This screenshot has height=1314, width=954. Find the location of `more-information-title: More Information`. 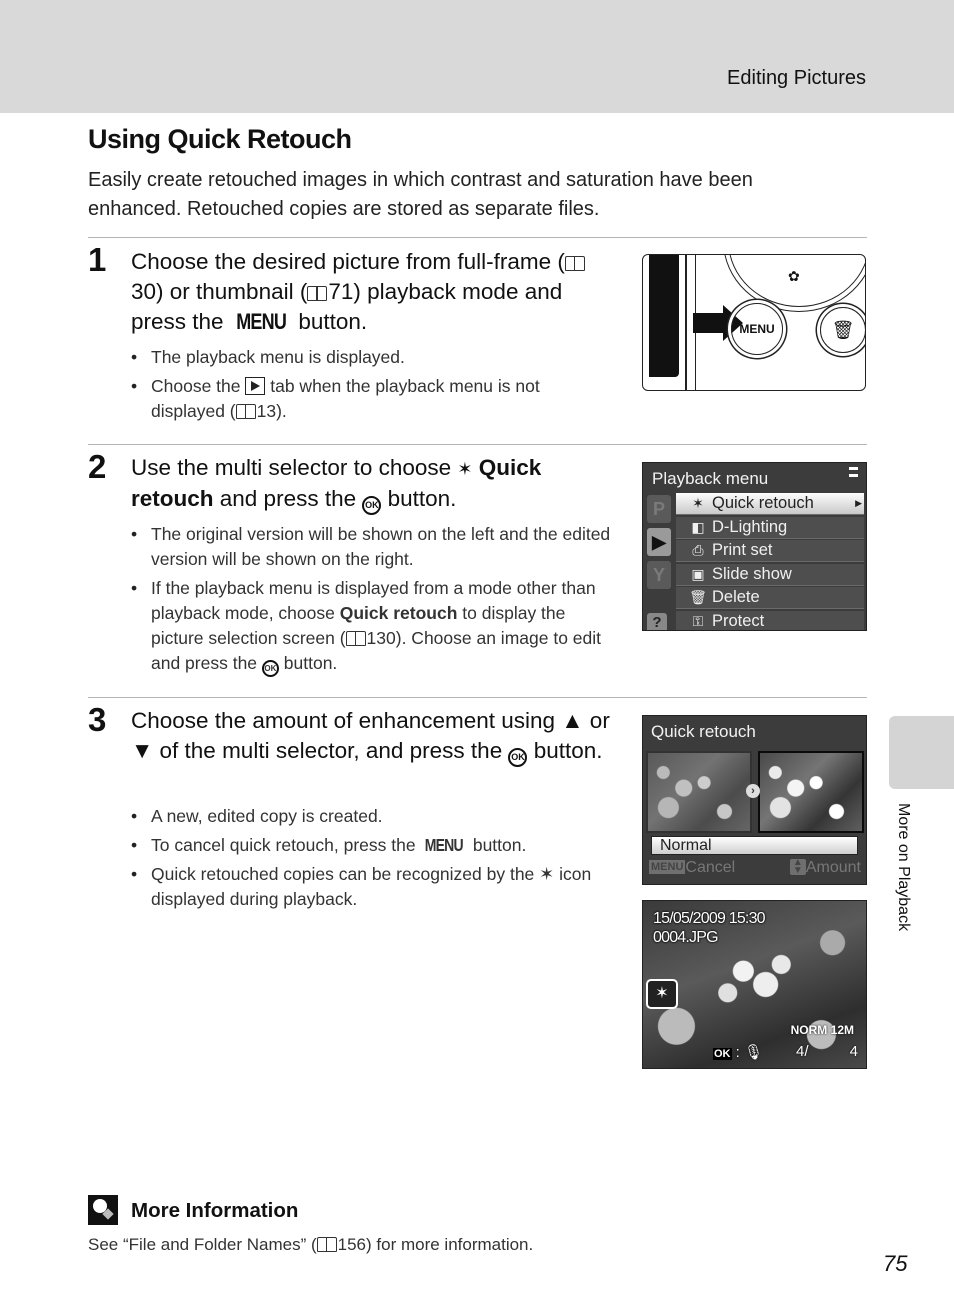

more-information-title: More Information is located at coordinates (215, 1210).